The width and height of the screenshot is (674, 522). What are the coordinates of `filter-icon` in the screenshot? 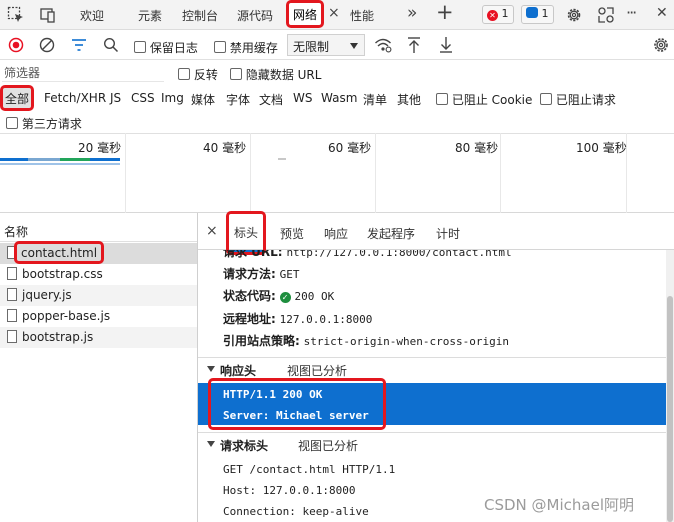 It's located at (79, 45).